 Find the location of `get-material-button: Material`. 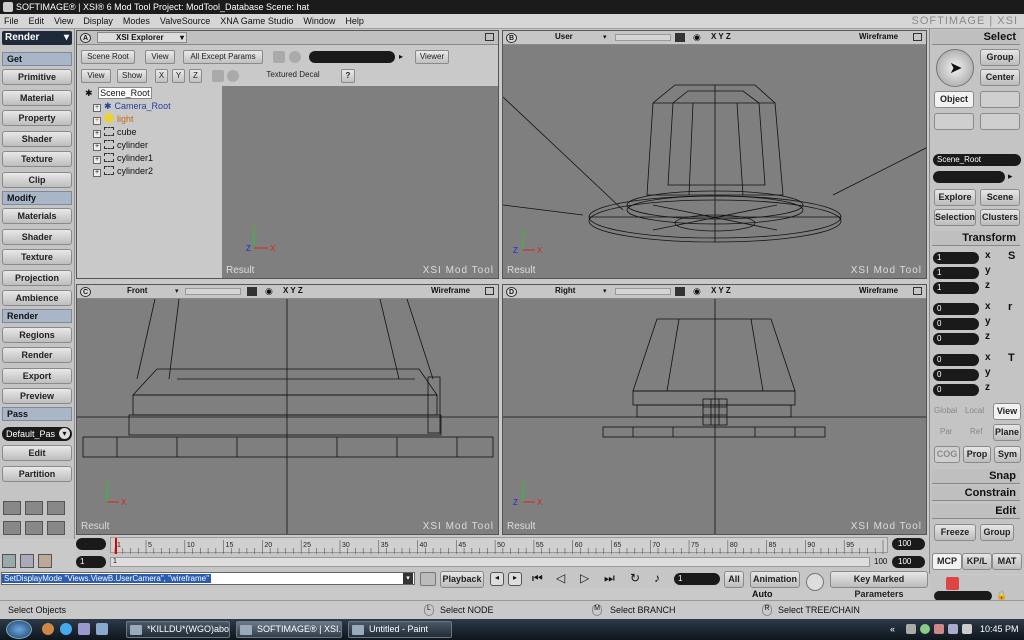

get-material-button: Material is located at coordinates (37, 98).